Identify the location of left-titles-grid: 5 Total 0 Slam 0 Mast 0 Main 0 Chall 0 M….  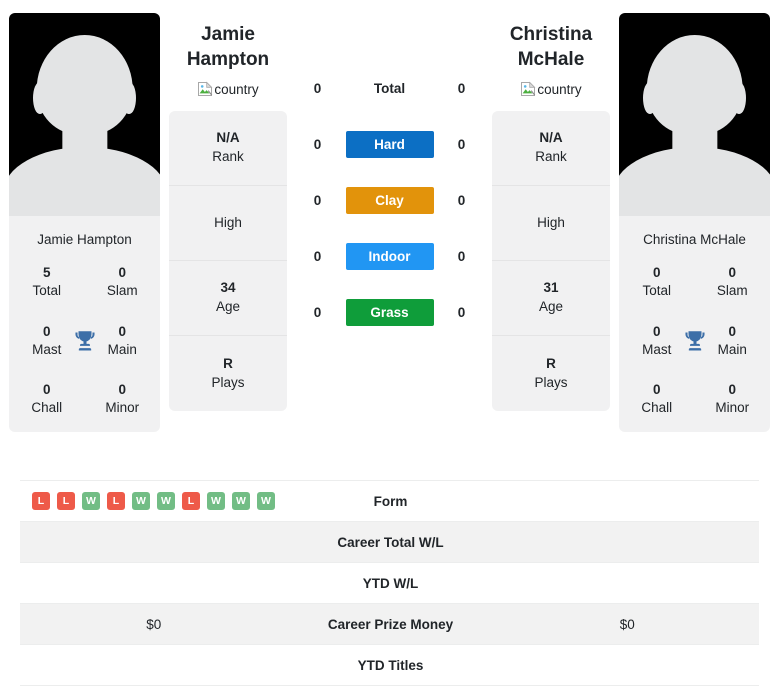
(84, 340).